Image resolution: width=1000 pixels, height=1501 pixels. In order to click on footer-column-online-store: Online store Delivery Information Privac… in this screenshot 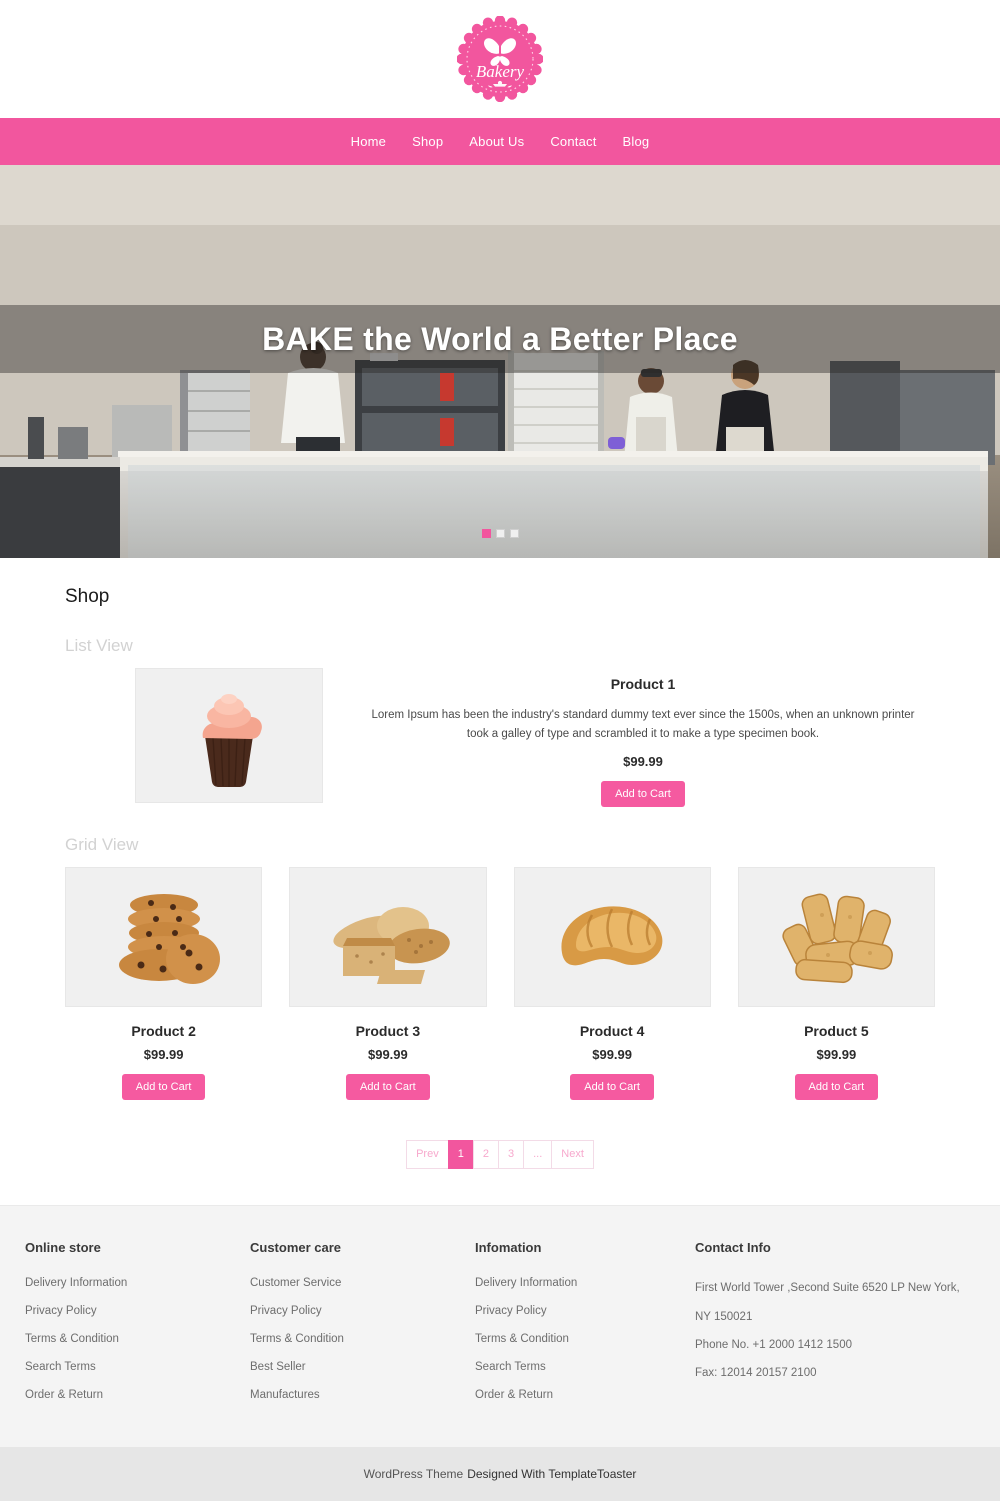, I will do `click(137, 1328)`.